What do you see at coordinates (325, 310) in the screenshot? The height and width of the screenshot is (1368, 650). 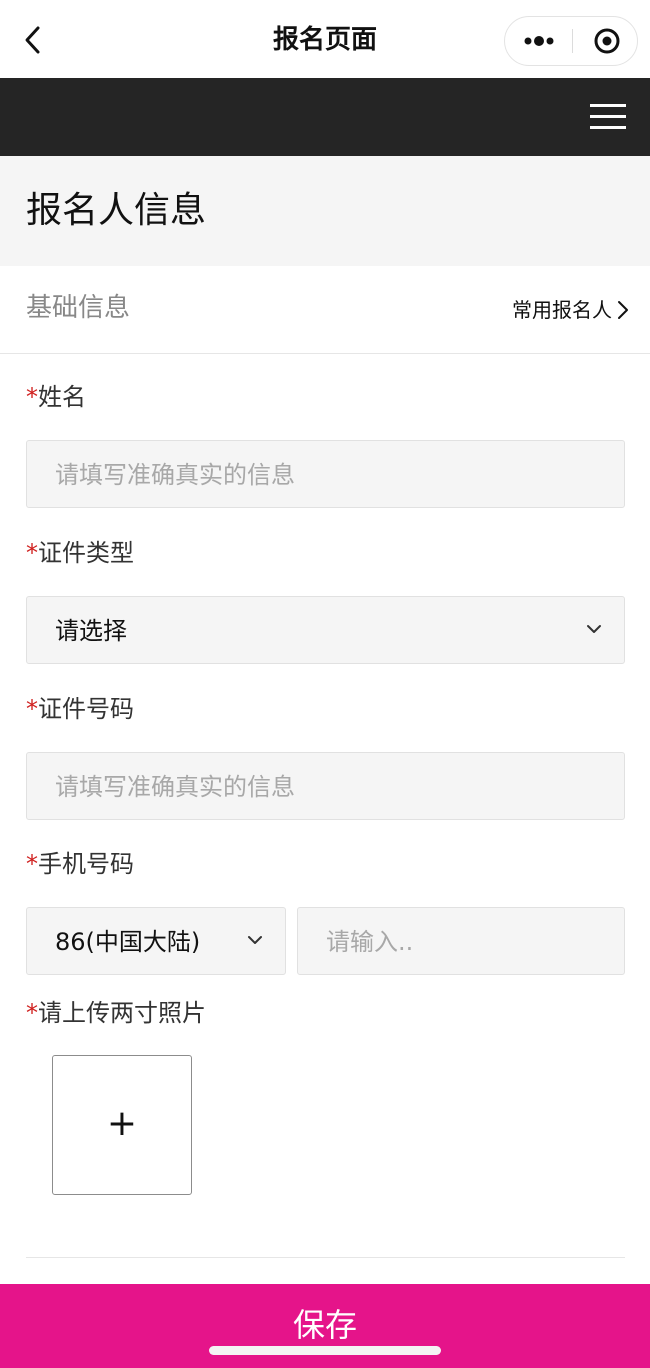 I see `basic-info-row: 基础信息 常用报名人` at bounding box center [325, 310].